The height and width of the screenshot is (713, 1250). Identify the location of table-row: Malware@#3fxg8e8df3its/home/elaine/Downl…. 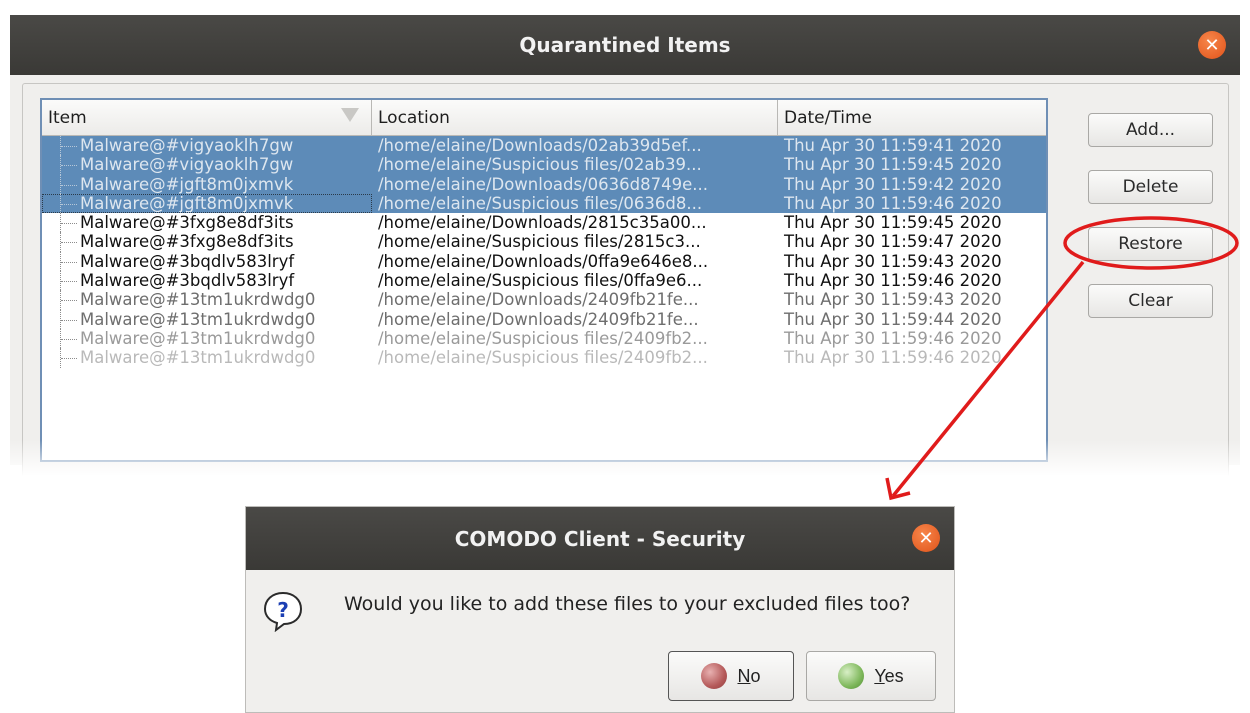
(544, 223).